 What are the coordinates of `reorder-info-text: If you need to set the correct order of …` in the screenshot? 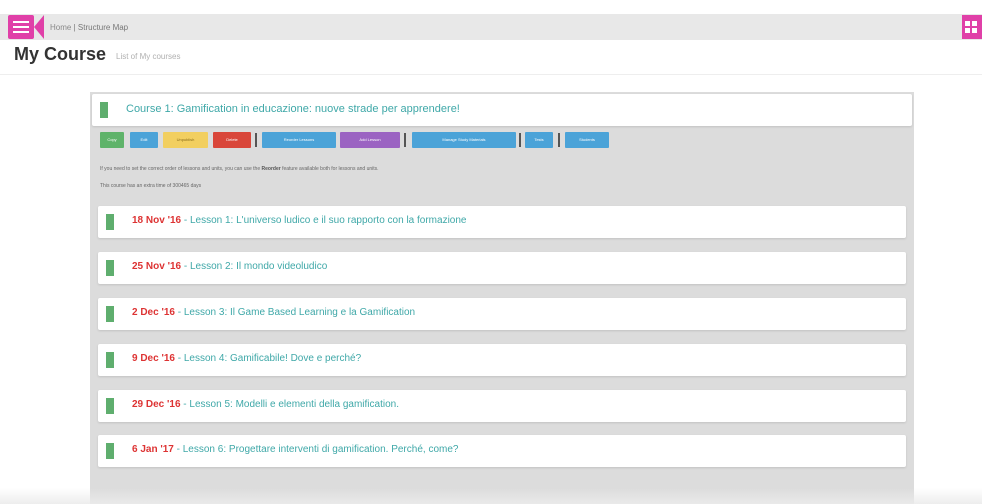 It's located at (239, 169).